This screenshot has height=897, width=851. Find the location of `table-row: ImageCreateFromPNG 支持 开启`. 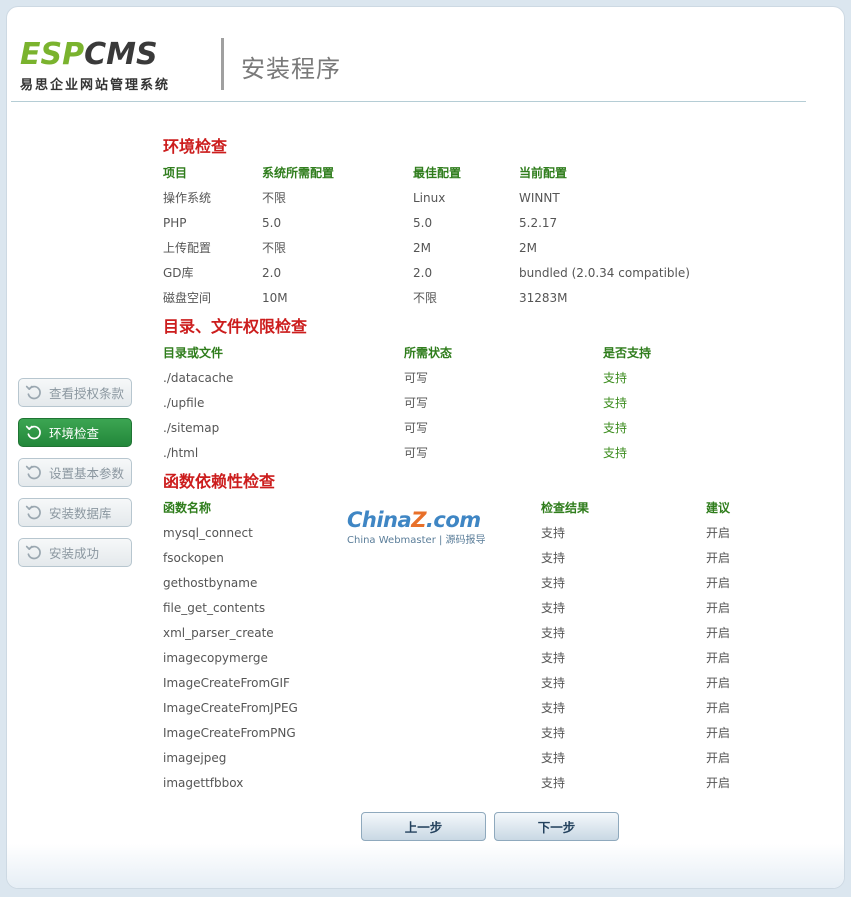

table-row: ImageCreateFromPNG 支持 开启 is located at coordinates (464, 732).